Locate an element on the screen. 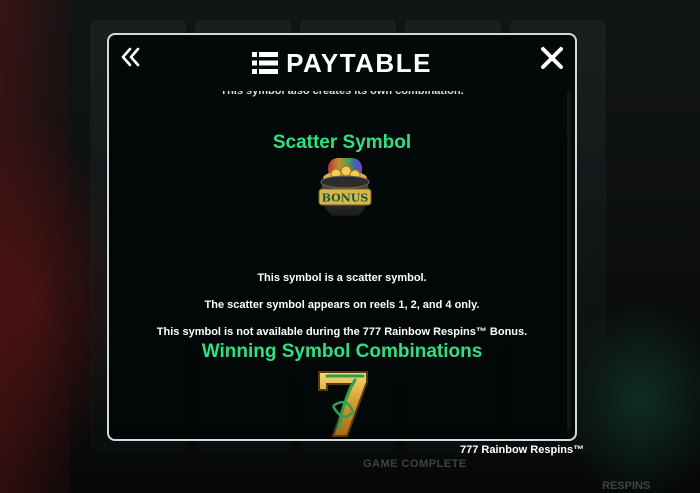 The height and width of the screenshot is (493, 700). left-frame-decoration is located at coordinates (35, 246).